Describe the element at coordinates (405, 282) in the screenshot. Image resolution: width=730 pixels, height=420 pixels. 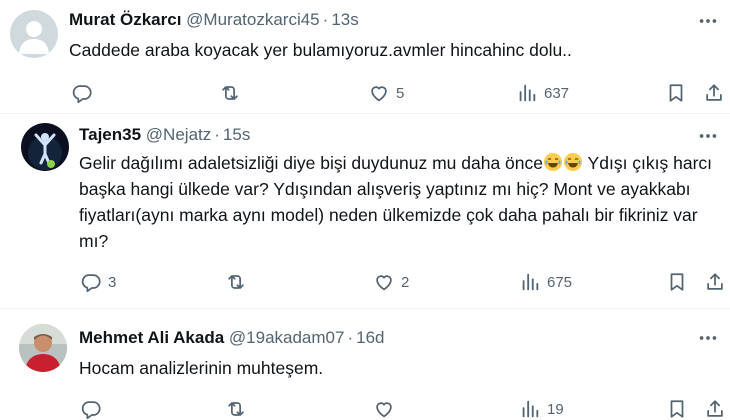
I see `like-count: 2` at that location.